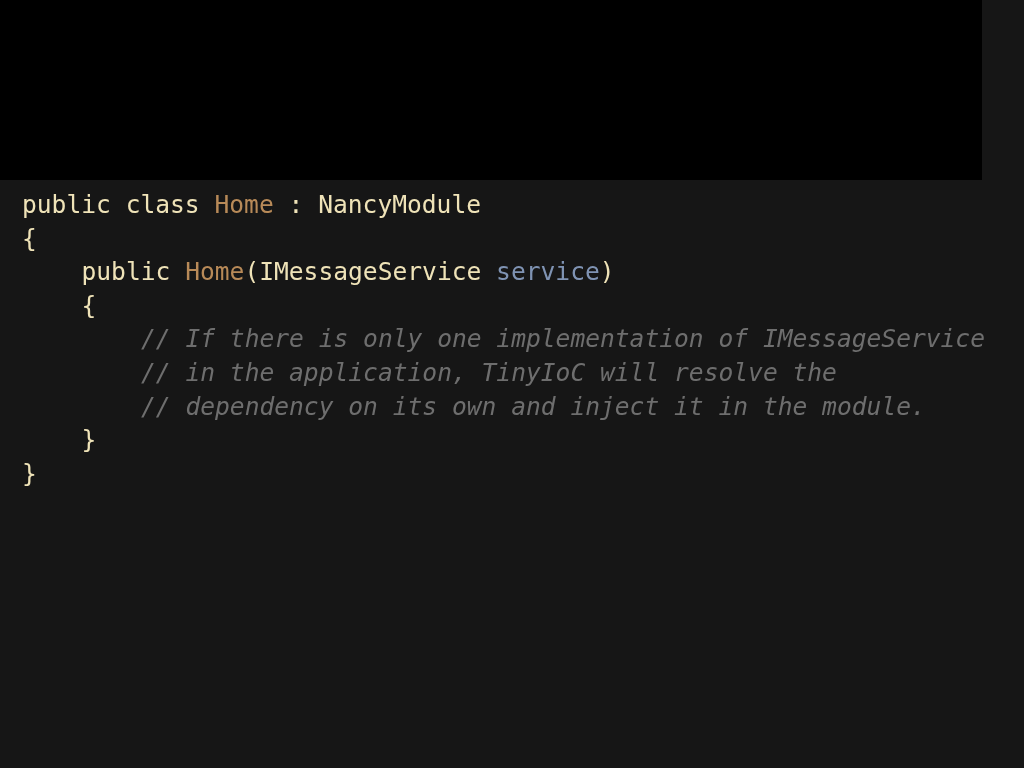 Image resolution: width=1024 pixels, height=768 pixels. What do you see at coordinates (252, 205) in the screenshot?
I see `code-line: public class Home : NancyModule` at bounding box center [252, 205].